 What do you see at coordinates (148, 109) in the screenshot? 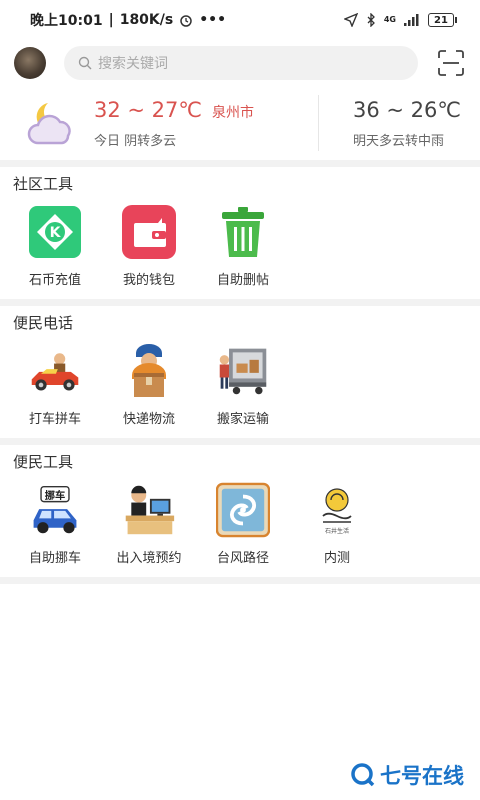
I see `today-temperature: 32 ~ 27℃` at bounding box center [148, 109].